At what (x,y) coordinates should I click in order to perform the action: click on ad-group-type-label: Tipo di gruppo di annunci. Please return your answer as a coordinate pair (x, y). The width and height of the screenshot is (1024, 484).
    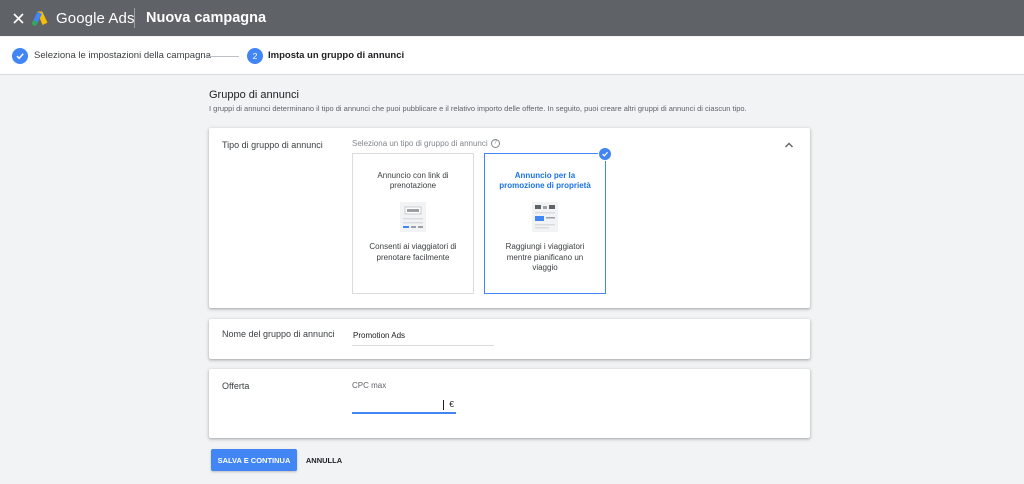
    Looking at the image, I should click on (272, 145).